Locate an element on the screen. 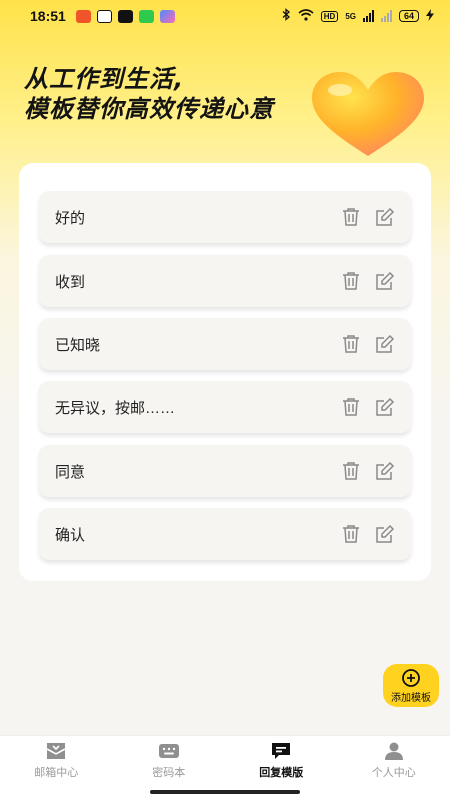 The image size is (450, 800). hero-title-line2: 模板替你高效传递心意 is located at coordinates (149, 109).